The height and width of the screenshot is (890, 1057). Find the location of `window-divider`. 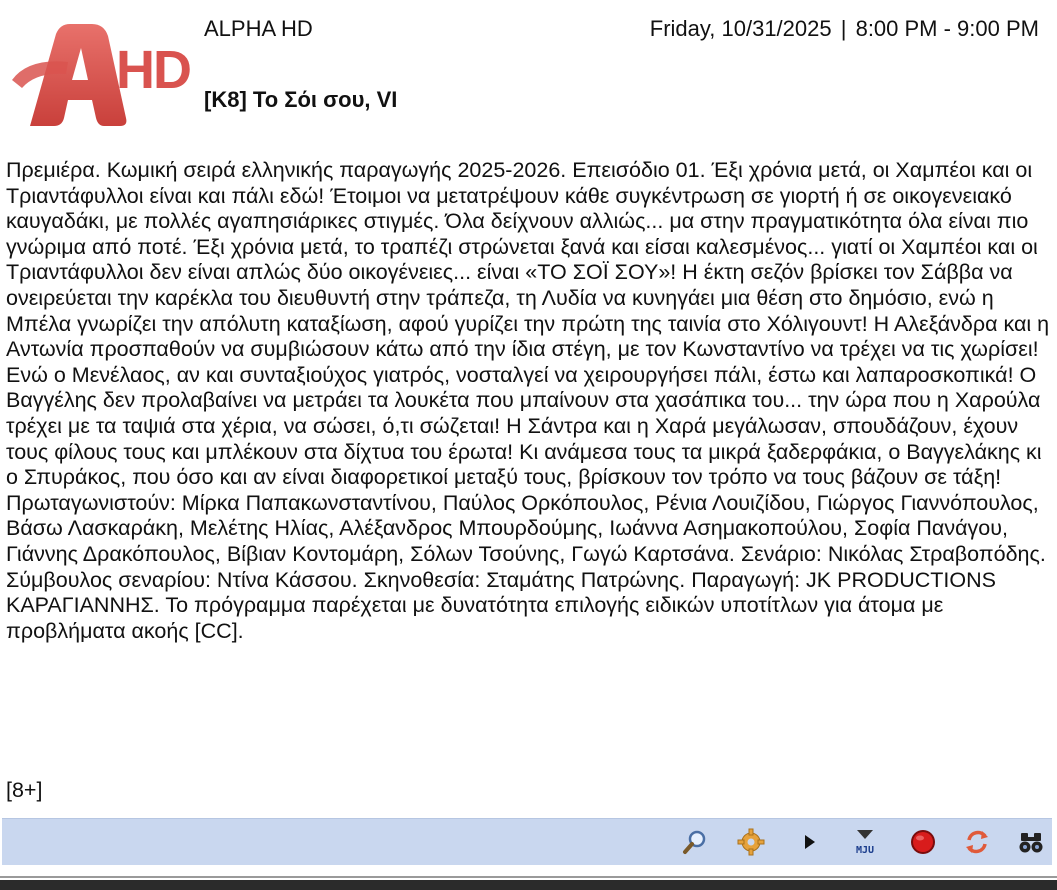

window-divider is located at coordinates (528, 877).